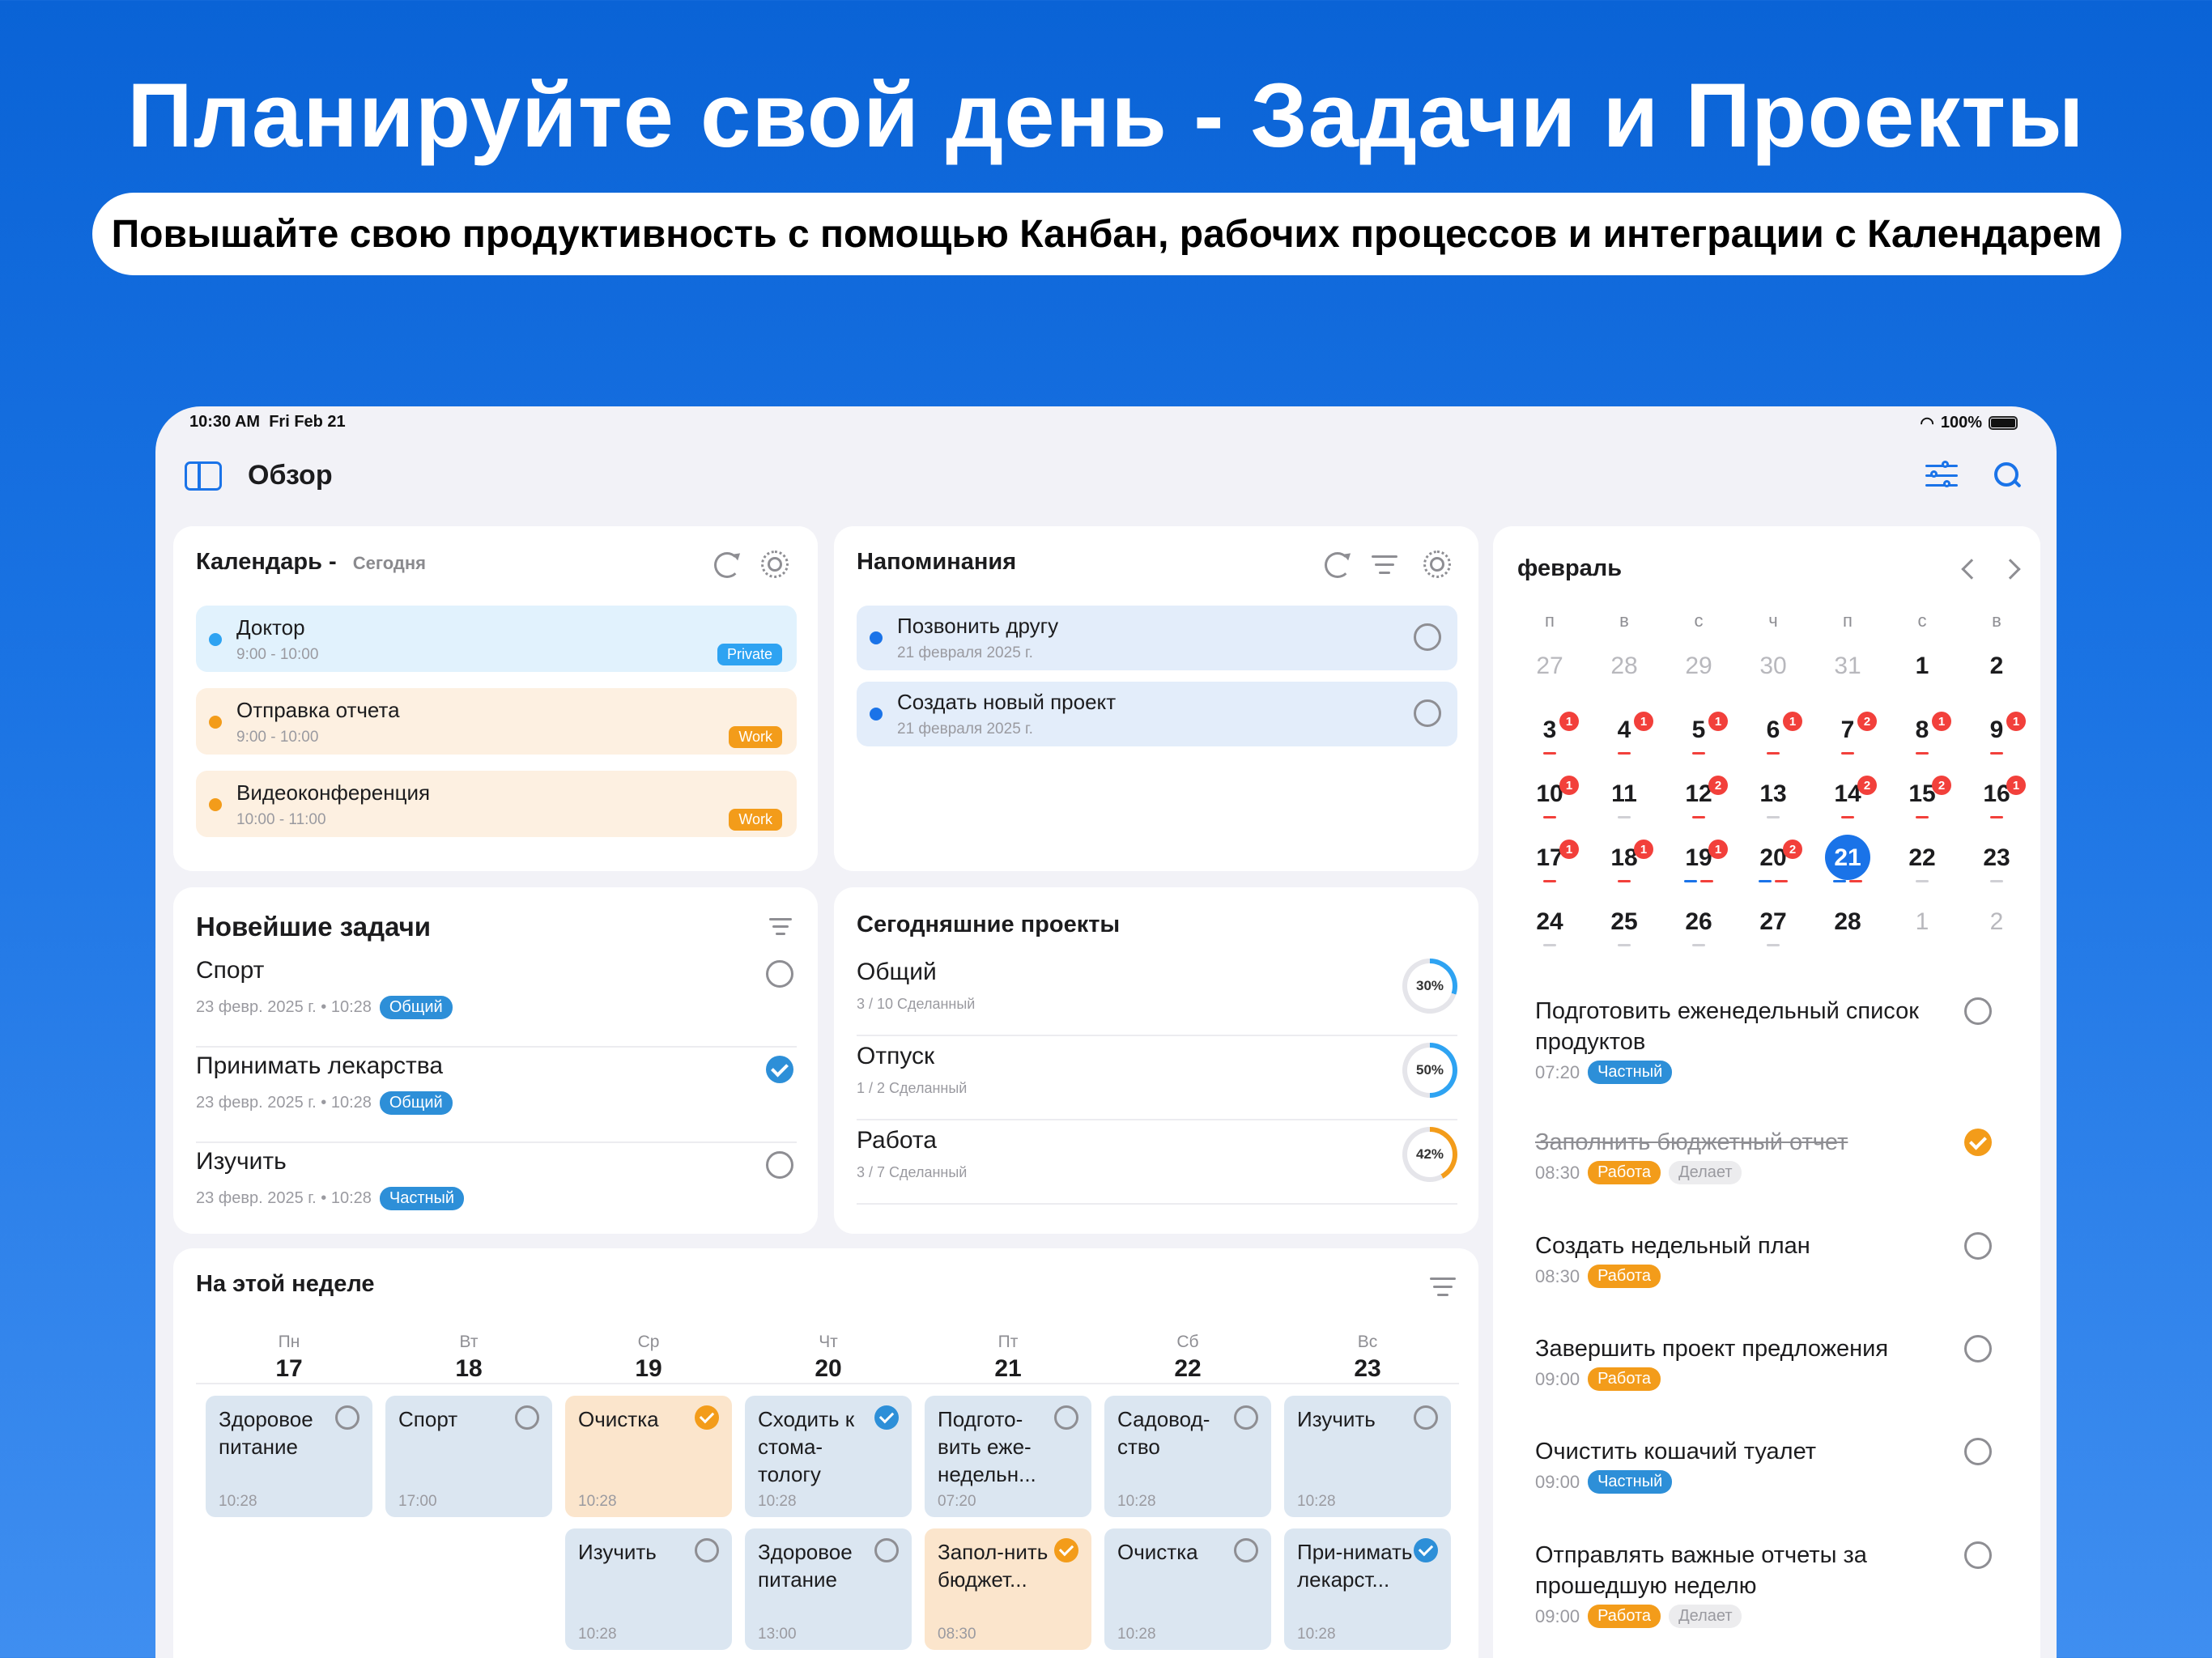  I want to click on reminder-item: Создать новый проект 21 февраля 2025 г., so click(1157, 714).